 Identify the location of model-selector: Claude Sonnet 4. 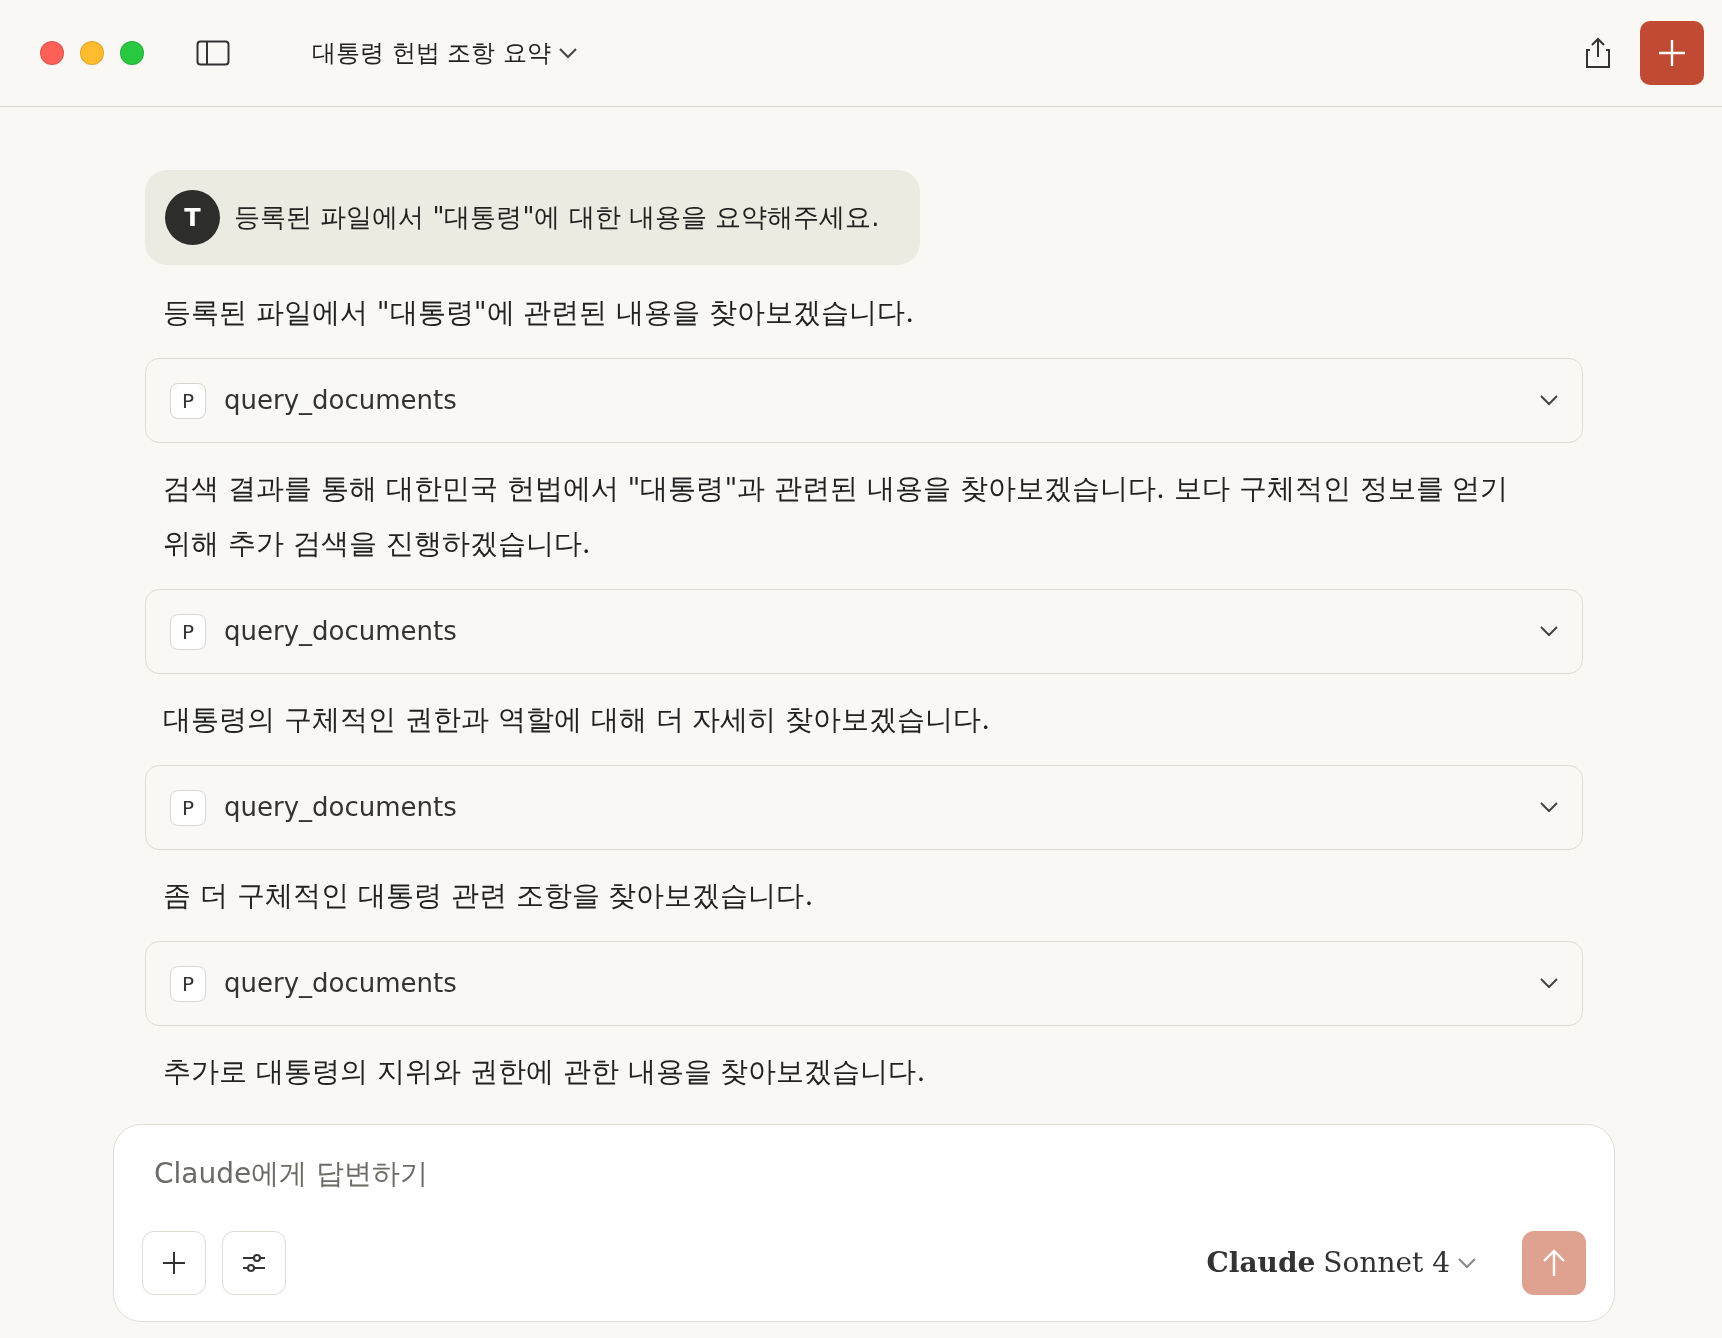
(1341, 1263).